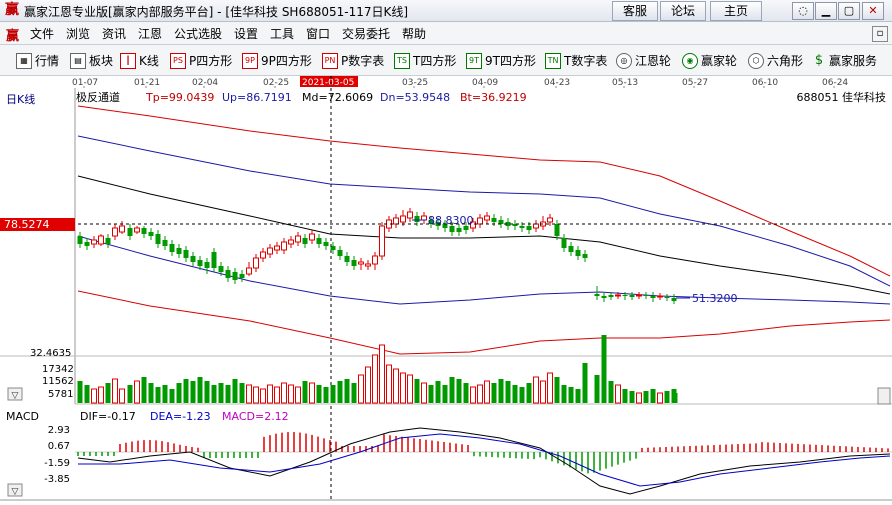  What do you see at coordinates (353, 60) in the screenshot?
I see `toolbar-p-table-button: PN P数字表` at bounding box center [353, 60].